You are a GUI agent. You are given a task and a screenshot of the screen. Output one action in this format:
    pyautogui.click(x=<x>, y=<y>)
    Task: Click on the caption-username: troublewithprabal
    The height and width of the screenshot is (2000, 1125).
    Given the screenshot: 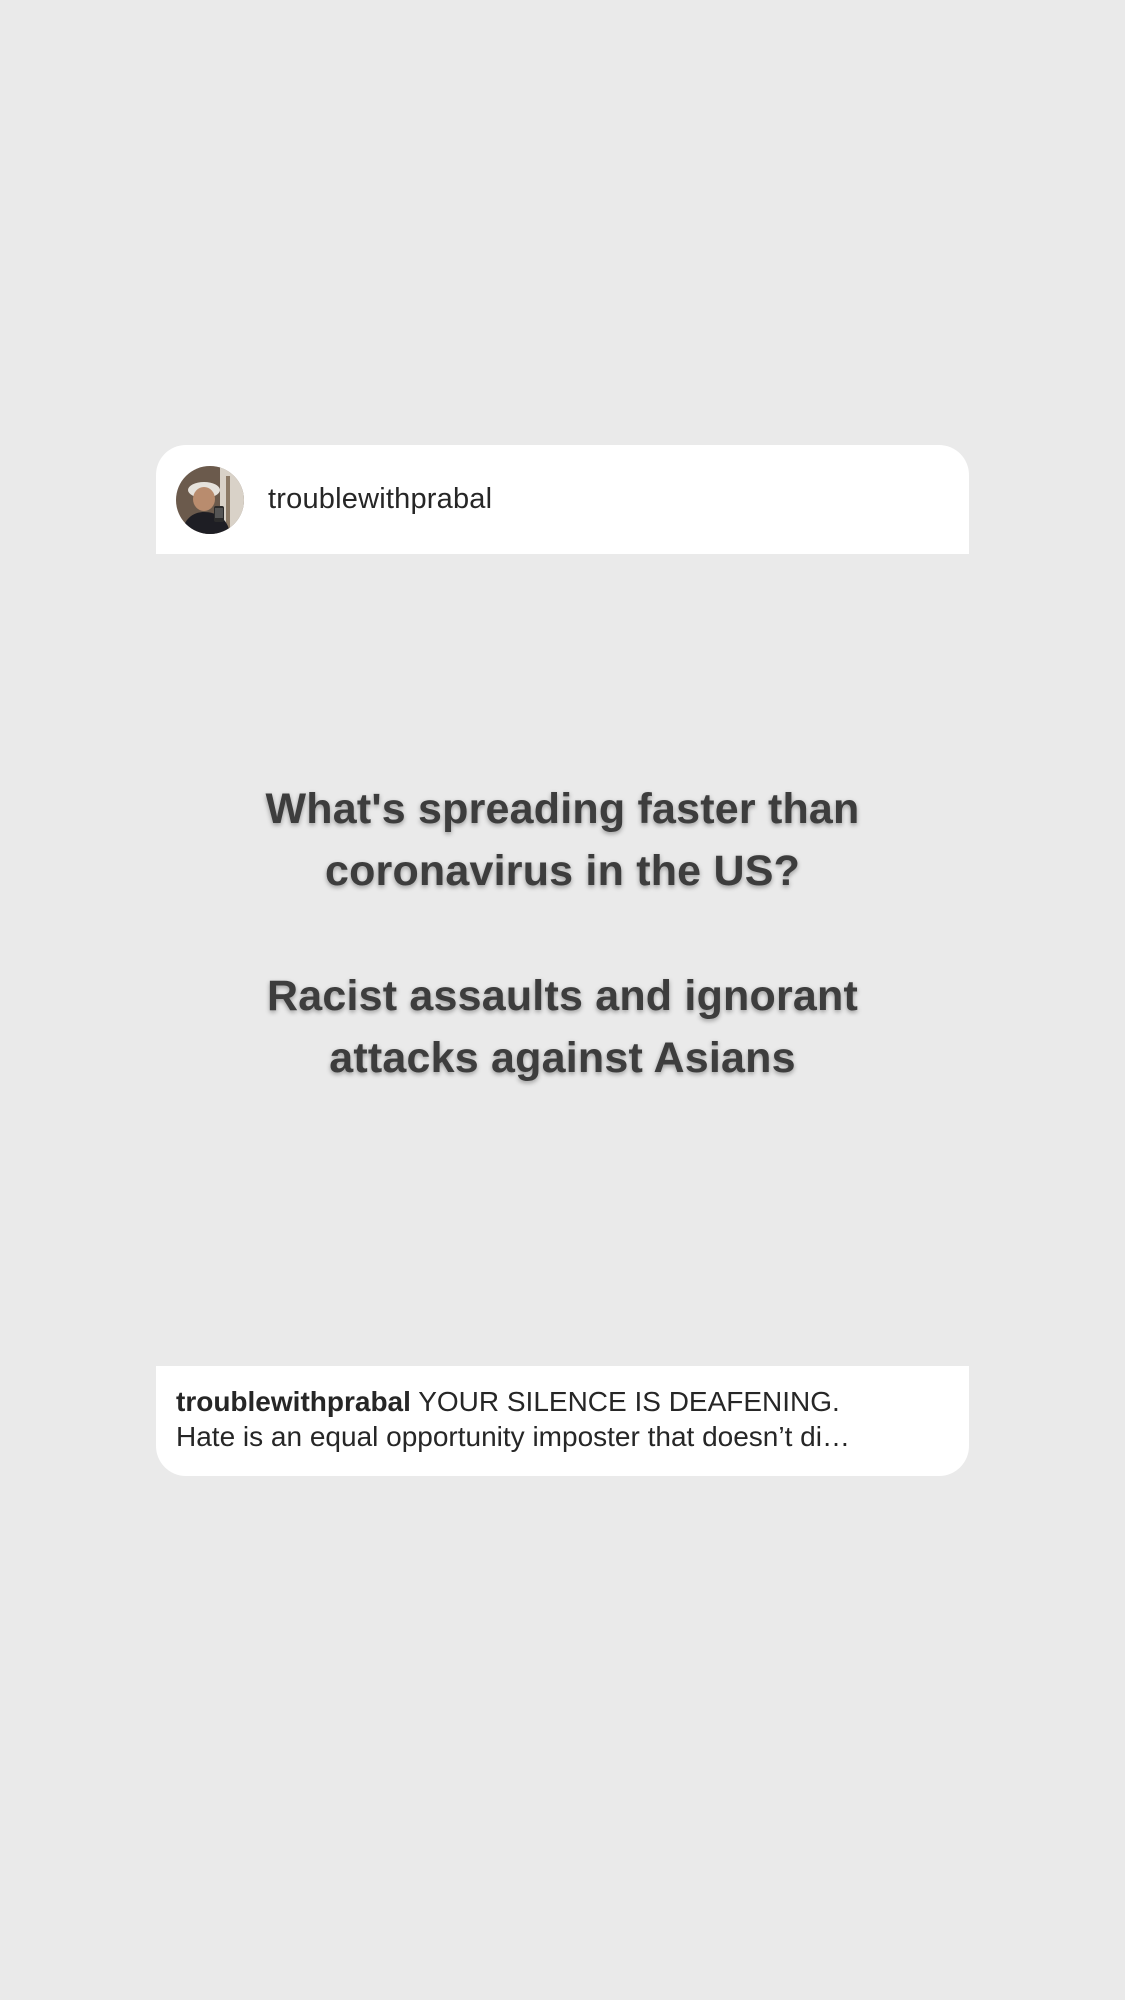 What is the action you would take?
    pyautogui.click(x=293, y=1401)
    